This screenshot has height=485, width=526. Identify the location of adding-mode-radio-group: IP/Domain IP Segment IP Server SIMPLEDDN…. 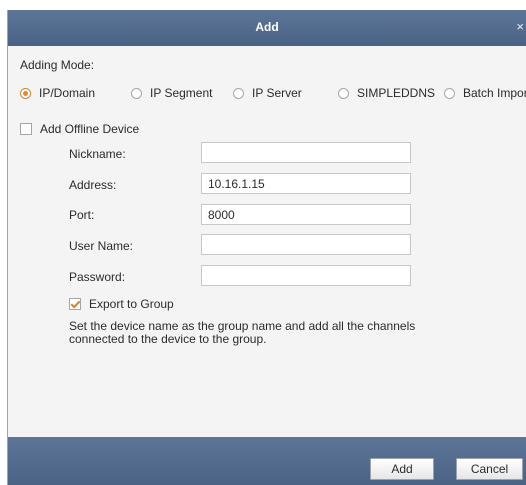
(273, 94).